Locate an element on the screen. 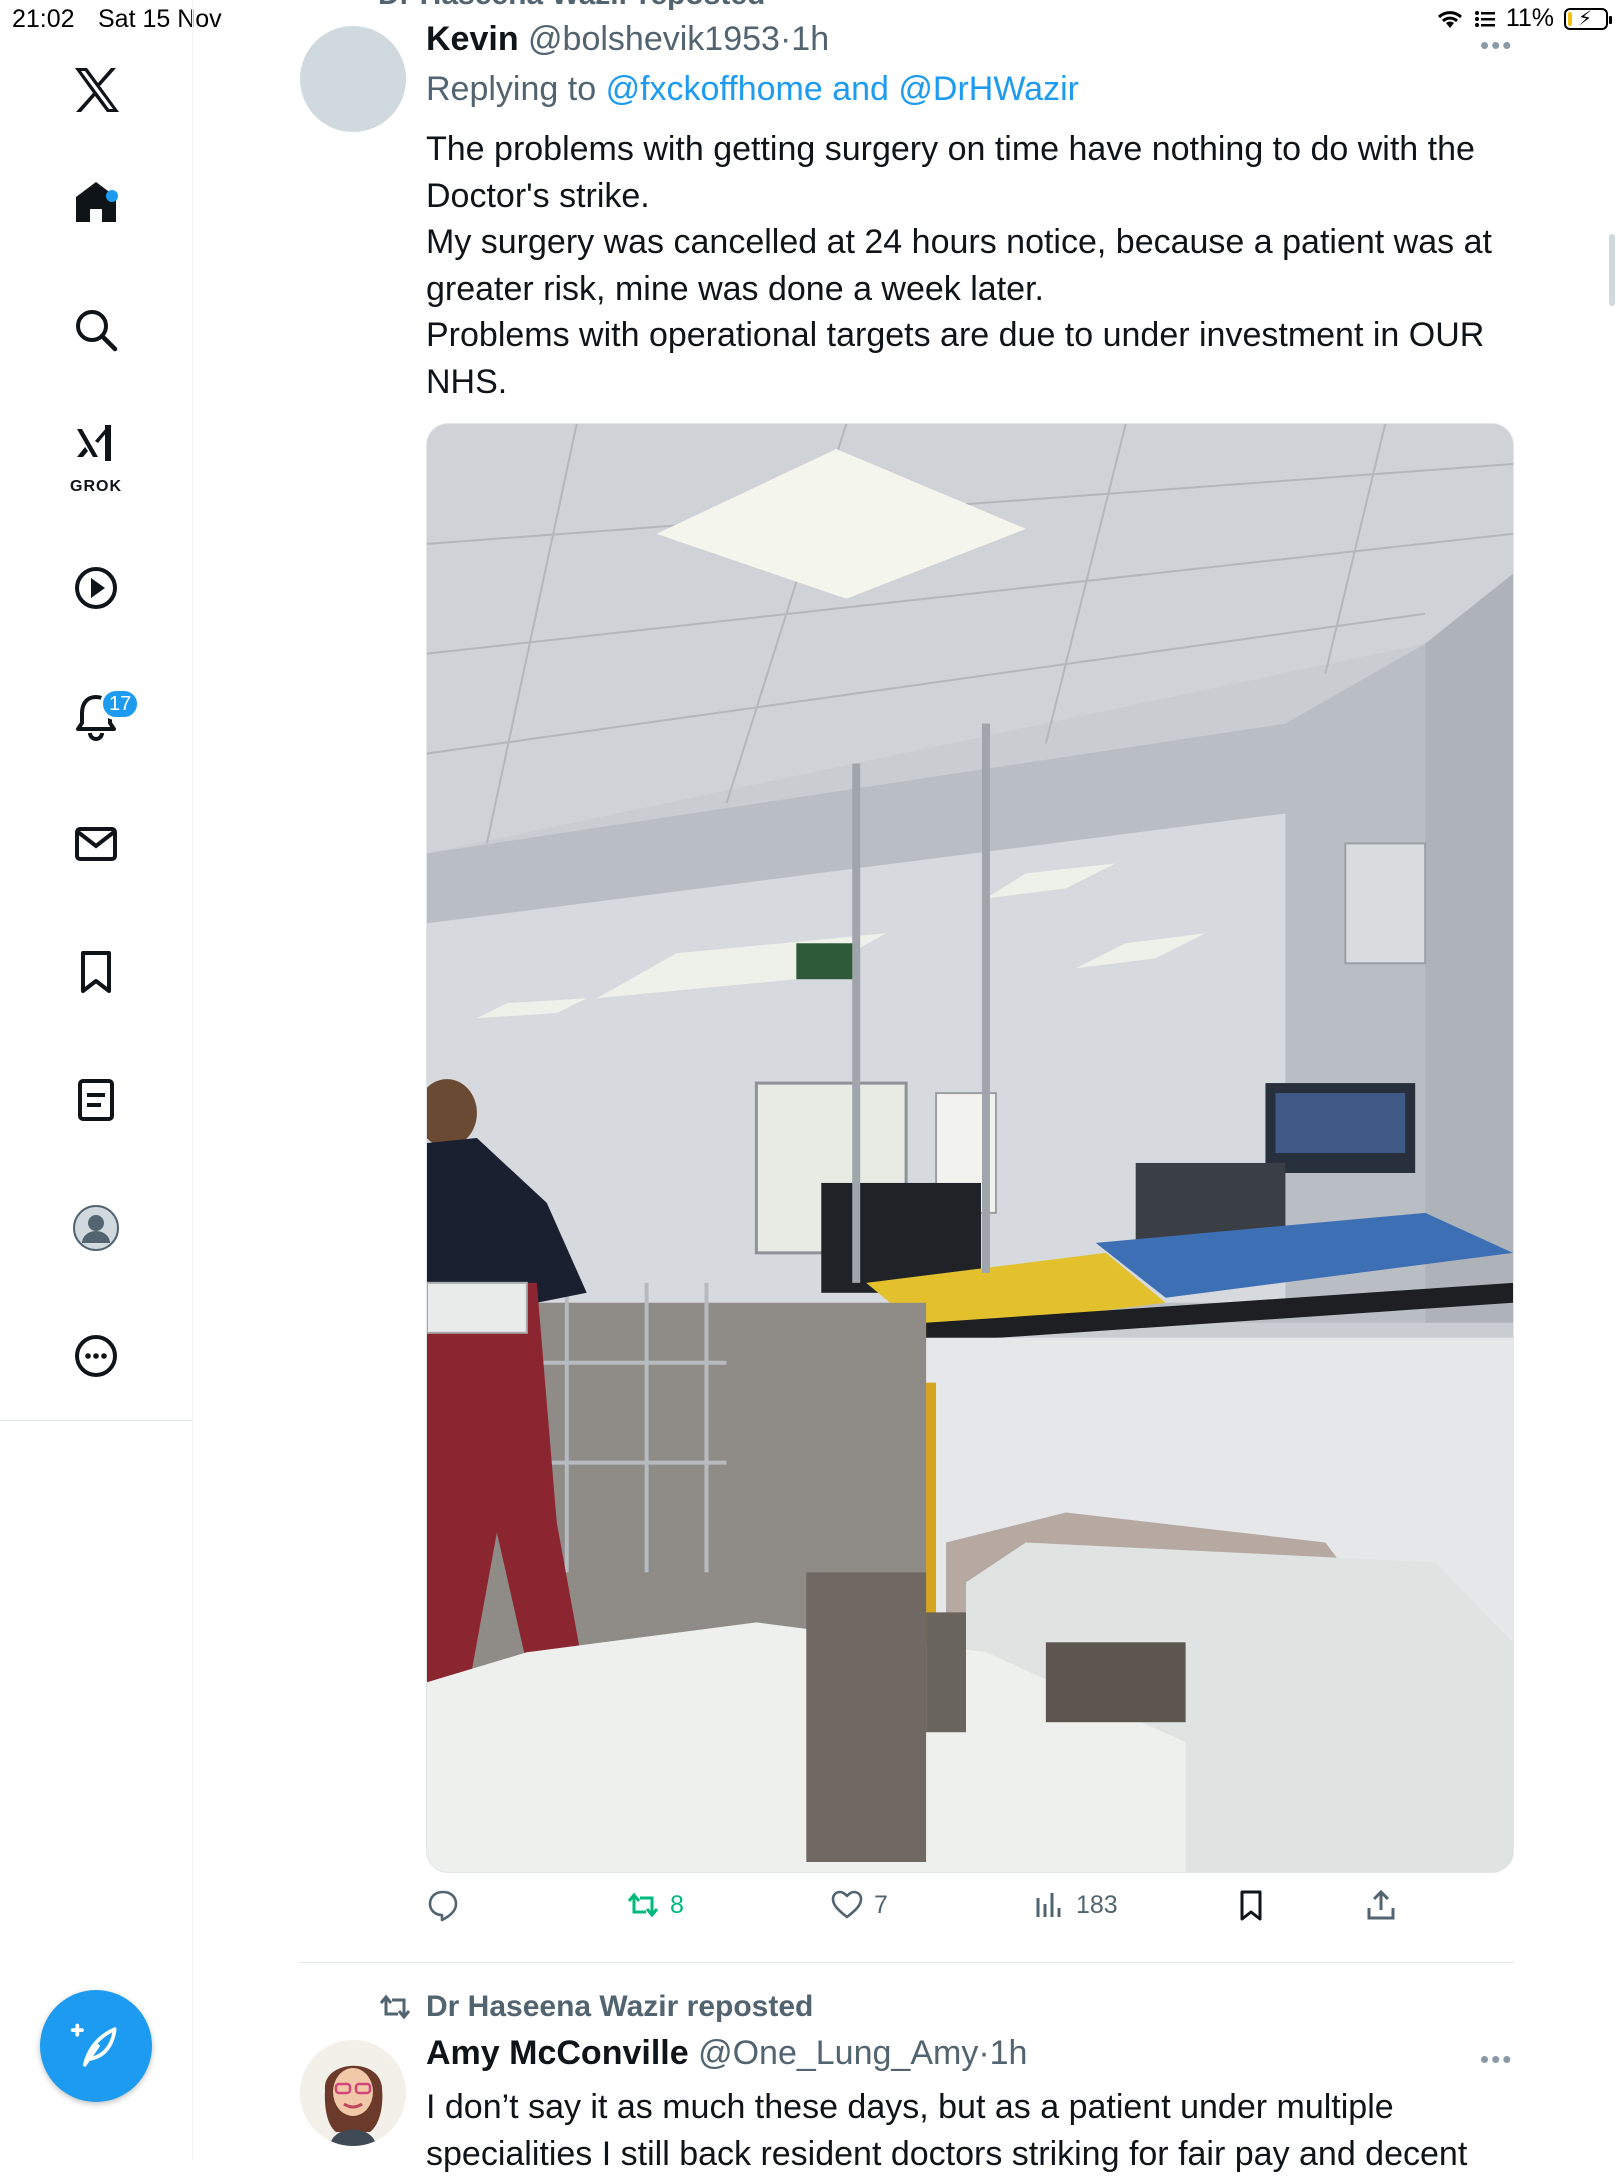  sidebar-item-notifications: 17 is located at coordinates (96, 716).